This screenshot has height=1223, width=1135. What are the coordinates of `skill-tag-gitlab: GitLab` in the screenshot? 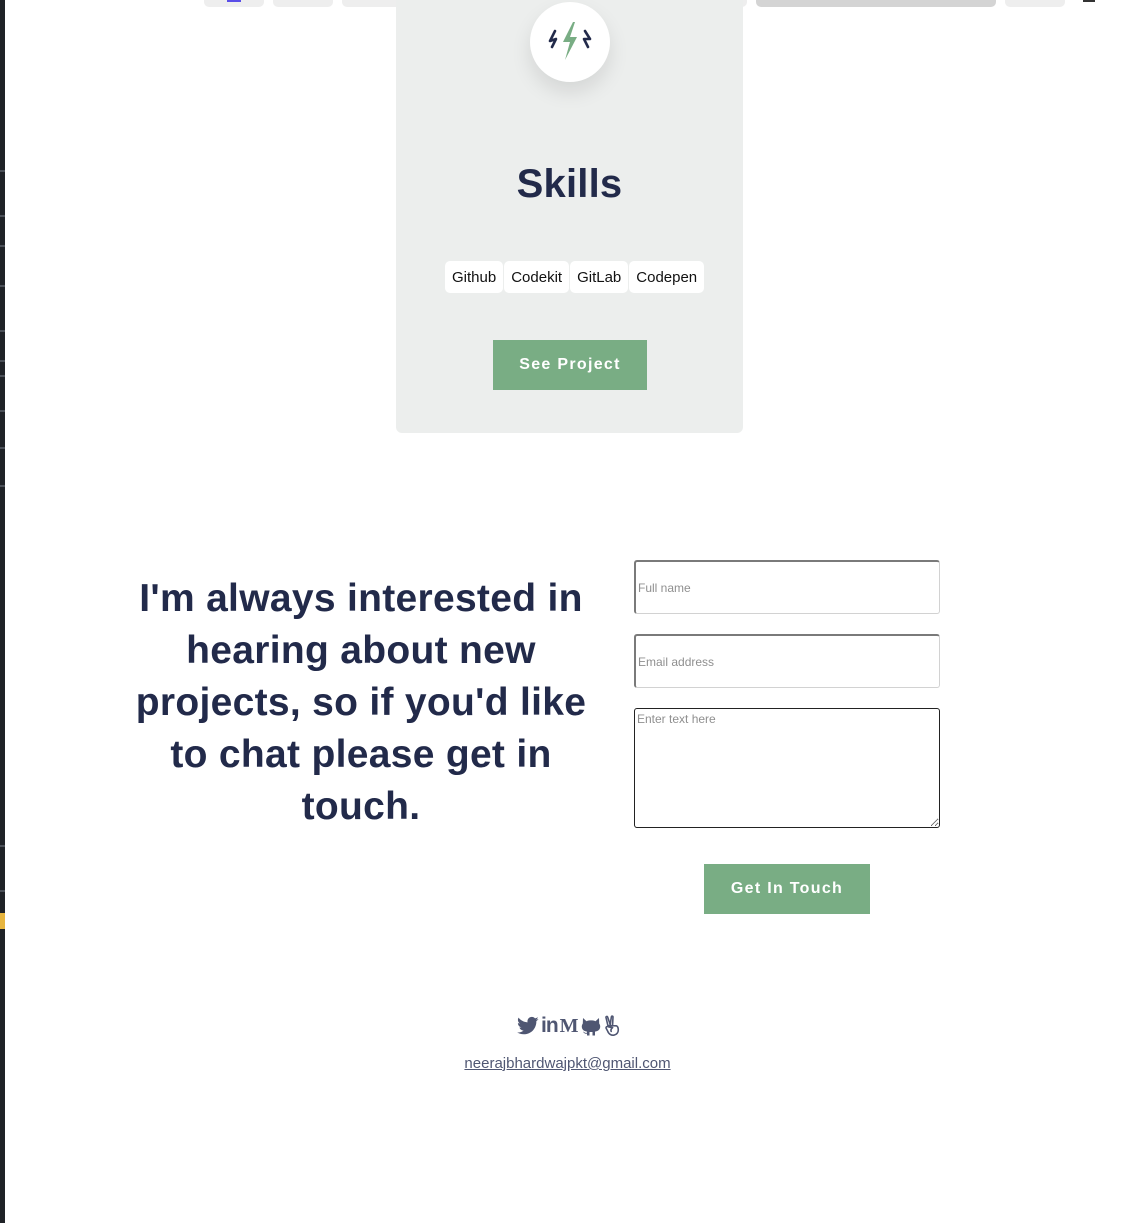 It's located at (599, 277).